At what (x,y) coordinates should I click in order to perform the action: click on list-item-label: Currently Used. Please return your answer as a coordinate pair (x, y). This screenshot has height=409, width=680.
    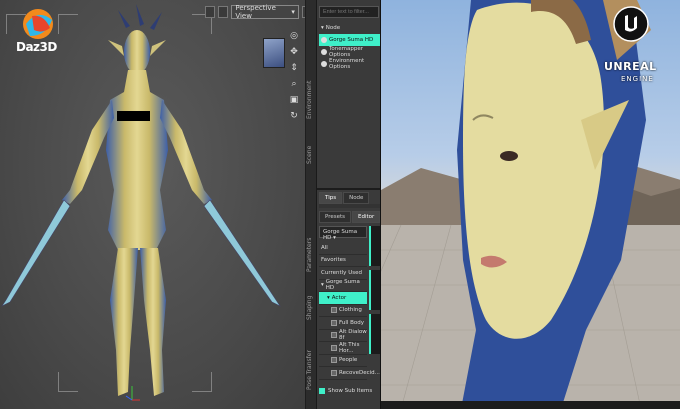
    Looking at the image, I should click on (341, 272).